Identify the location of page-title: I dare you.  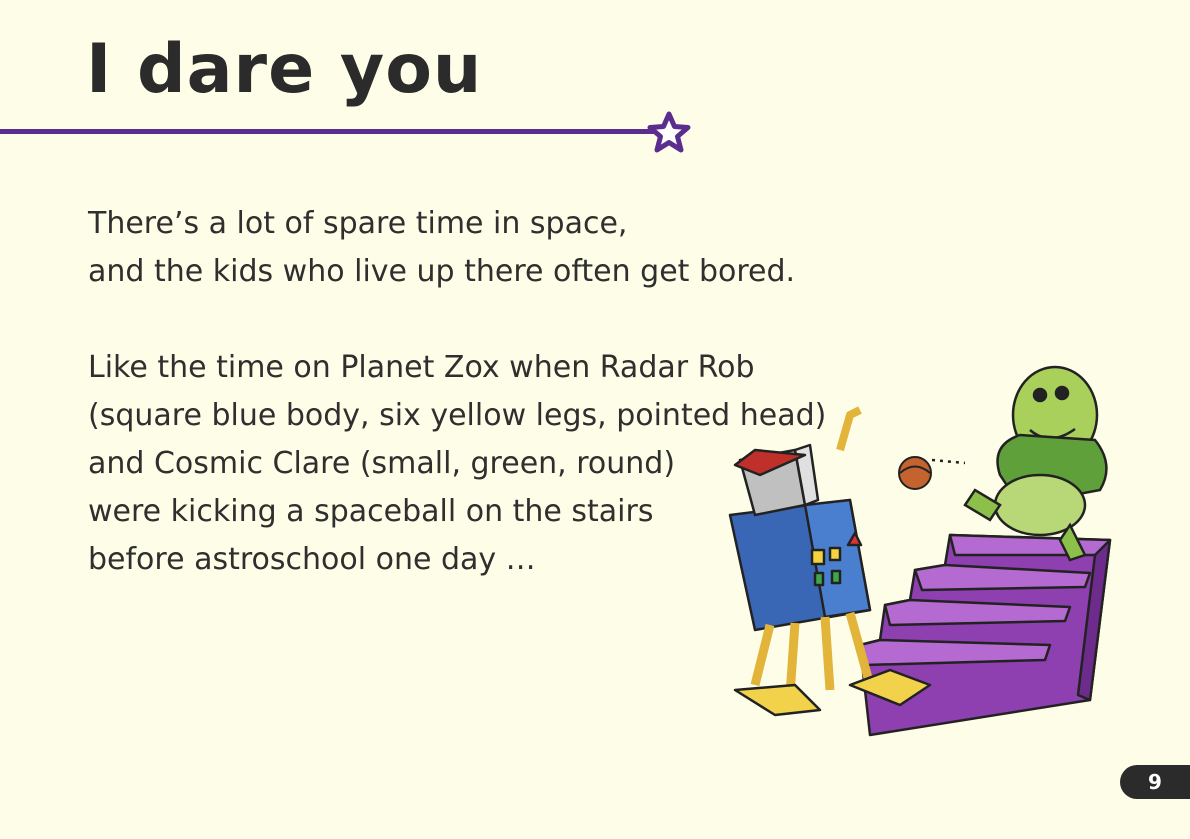
(284, 69).